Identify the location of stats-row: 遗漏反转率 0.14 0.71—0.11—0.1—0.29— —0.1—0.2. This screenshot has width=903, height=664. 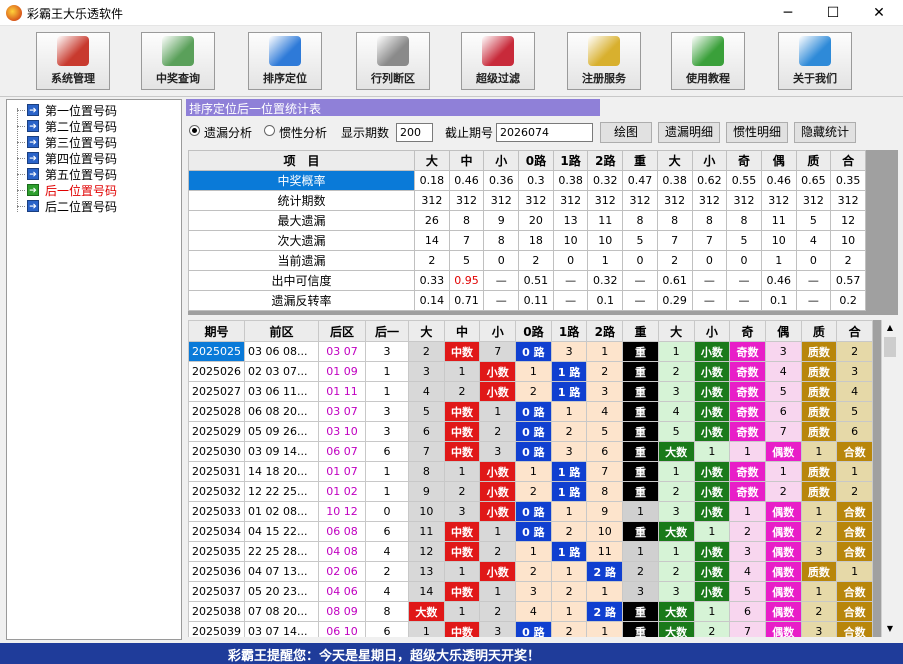
(526, 300).